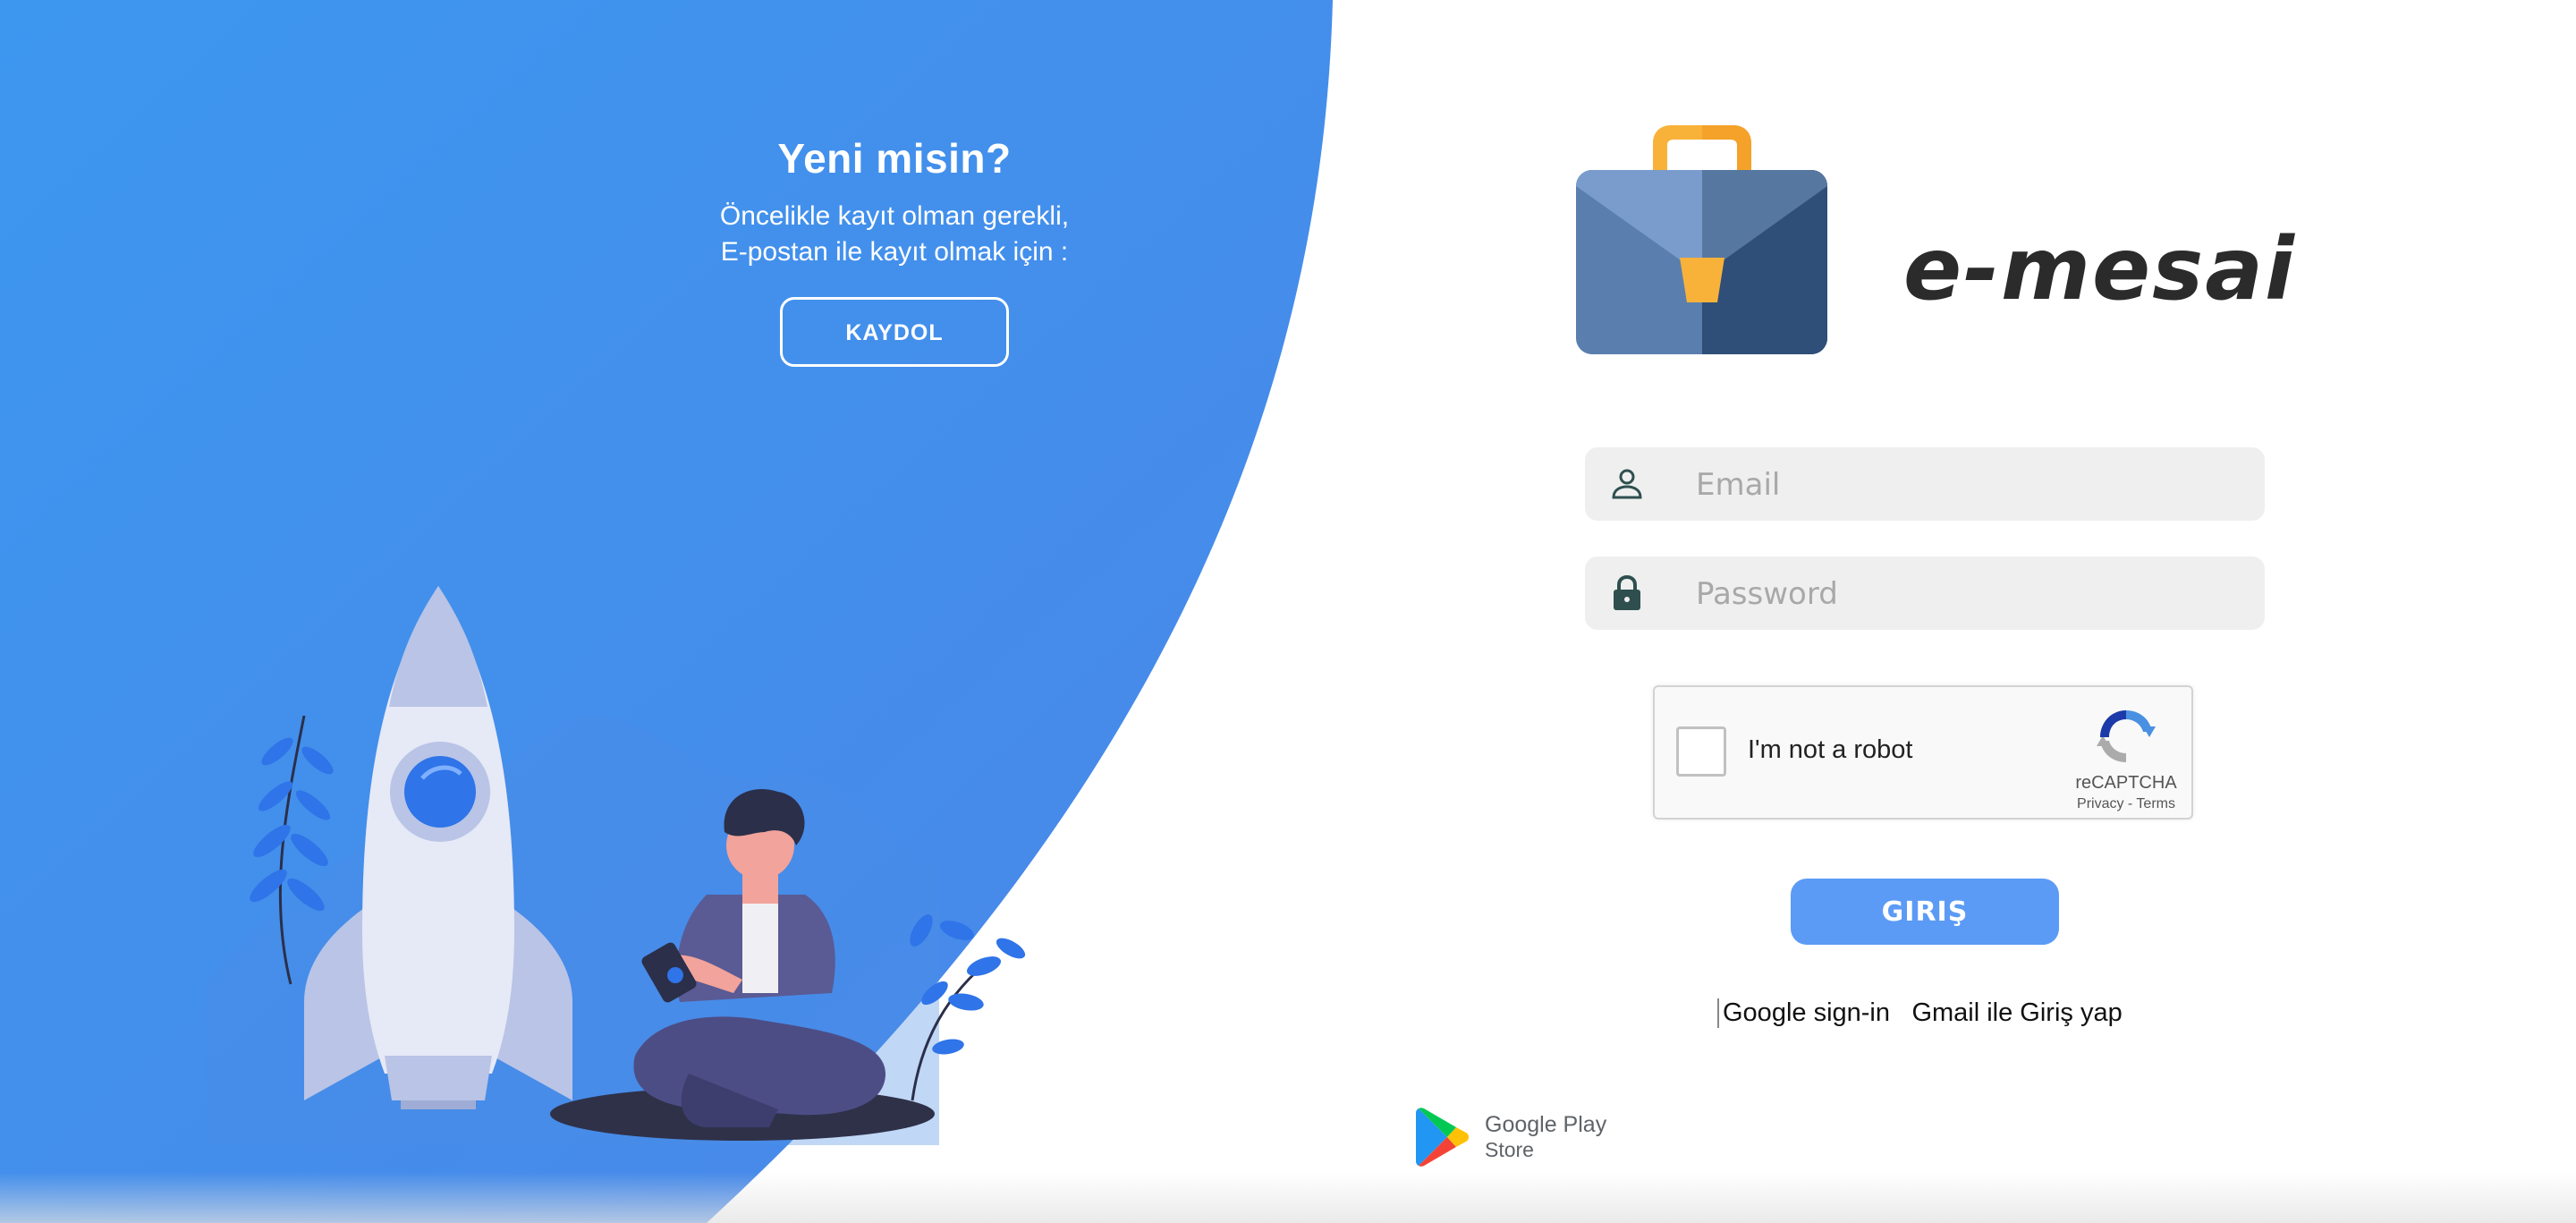  I want to click on brand-name: e-mesai, so click(2099, 269).